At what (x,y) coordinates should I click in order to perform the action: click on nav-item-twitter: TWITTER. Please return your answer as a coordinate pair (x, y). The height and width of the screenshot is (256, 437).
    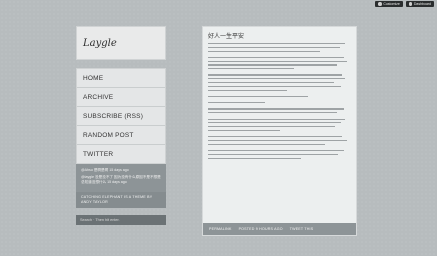
    Looking at the image, I should click on (121, 154).